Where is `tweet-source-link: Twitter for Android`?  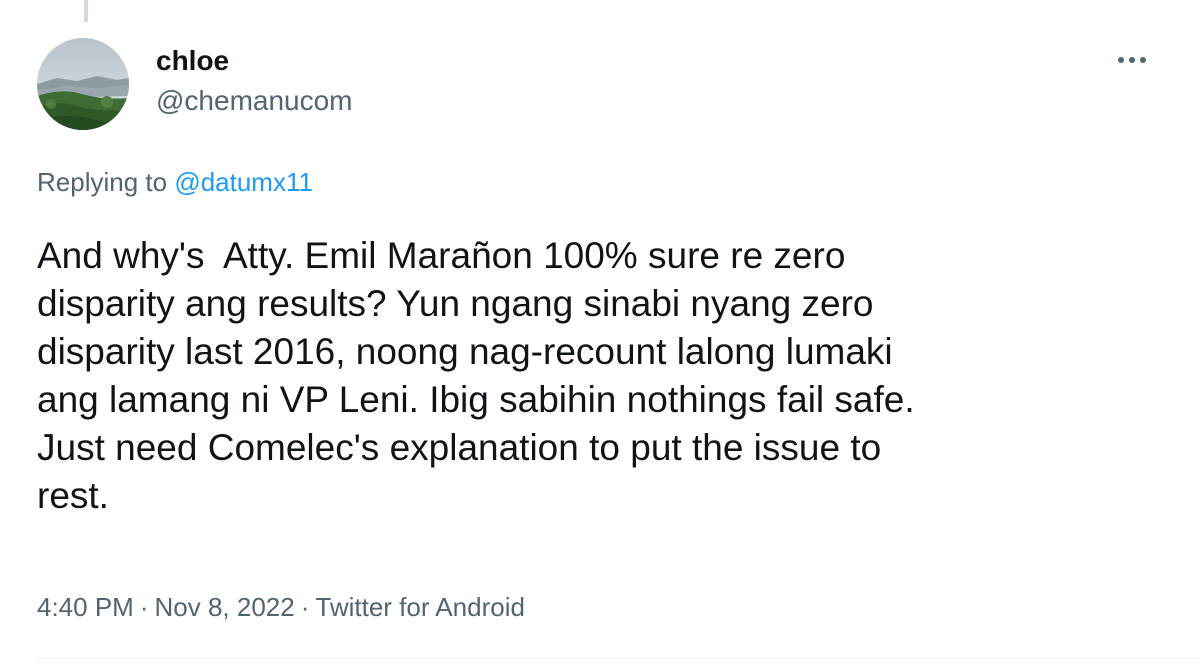
tweet-source-link: Twitter for Android is located at coordinates (420, 607).